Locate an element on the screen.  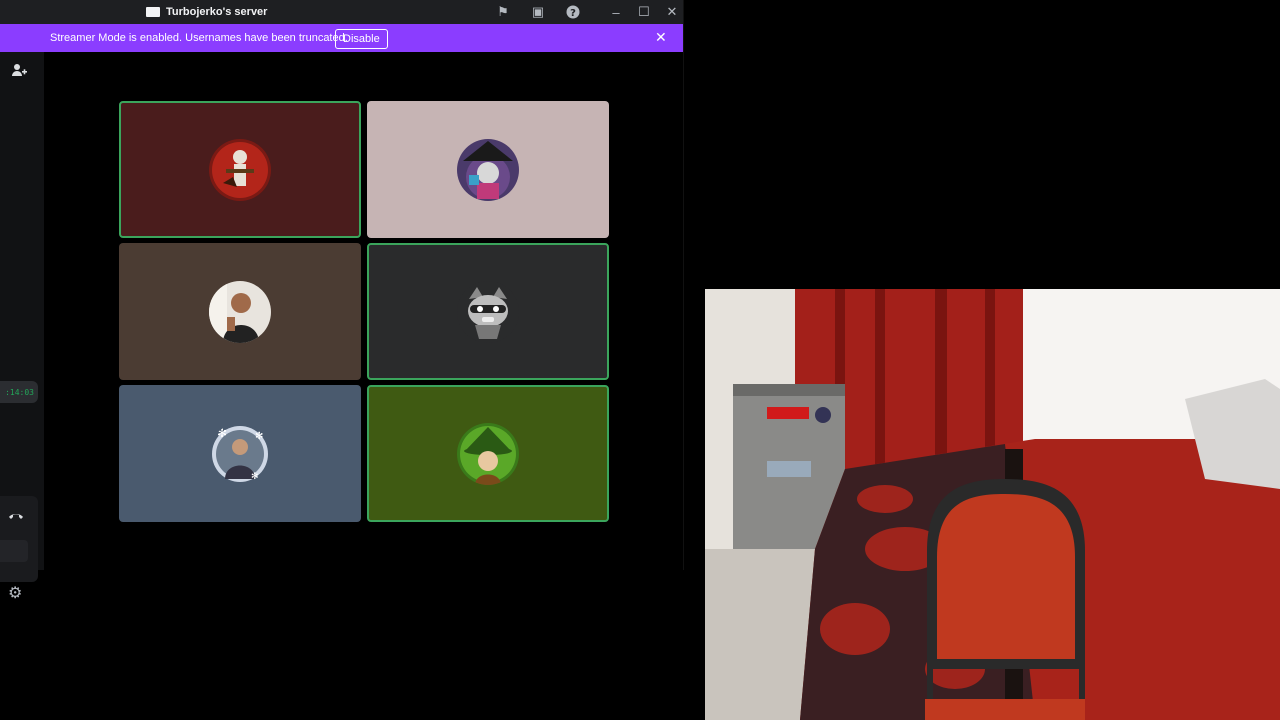
help-icon: ? is located at coordinates (573, 12).